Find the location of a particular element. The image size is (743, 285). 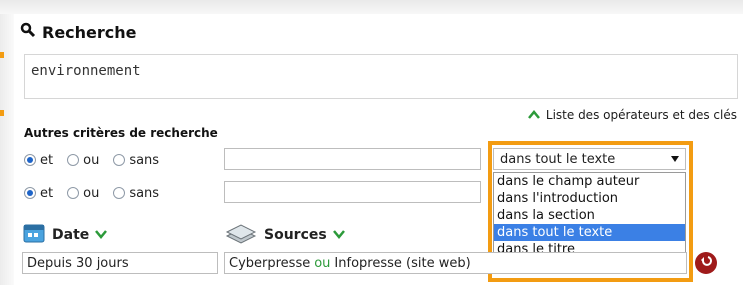

radio-ou-2: ou is located at coordinates (83, 193).